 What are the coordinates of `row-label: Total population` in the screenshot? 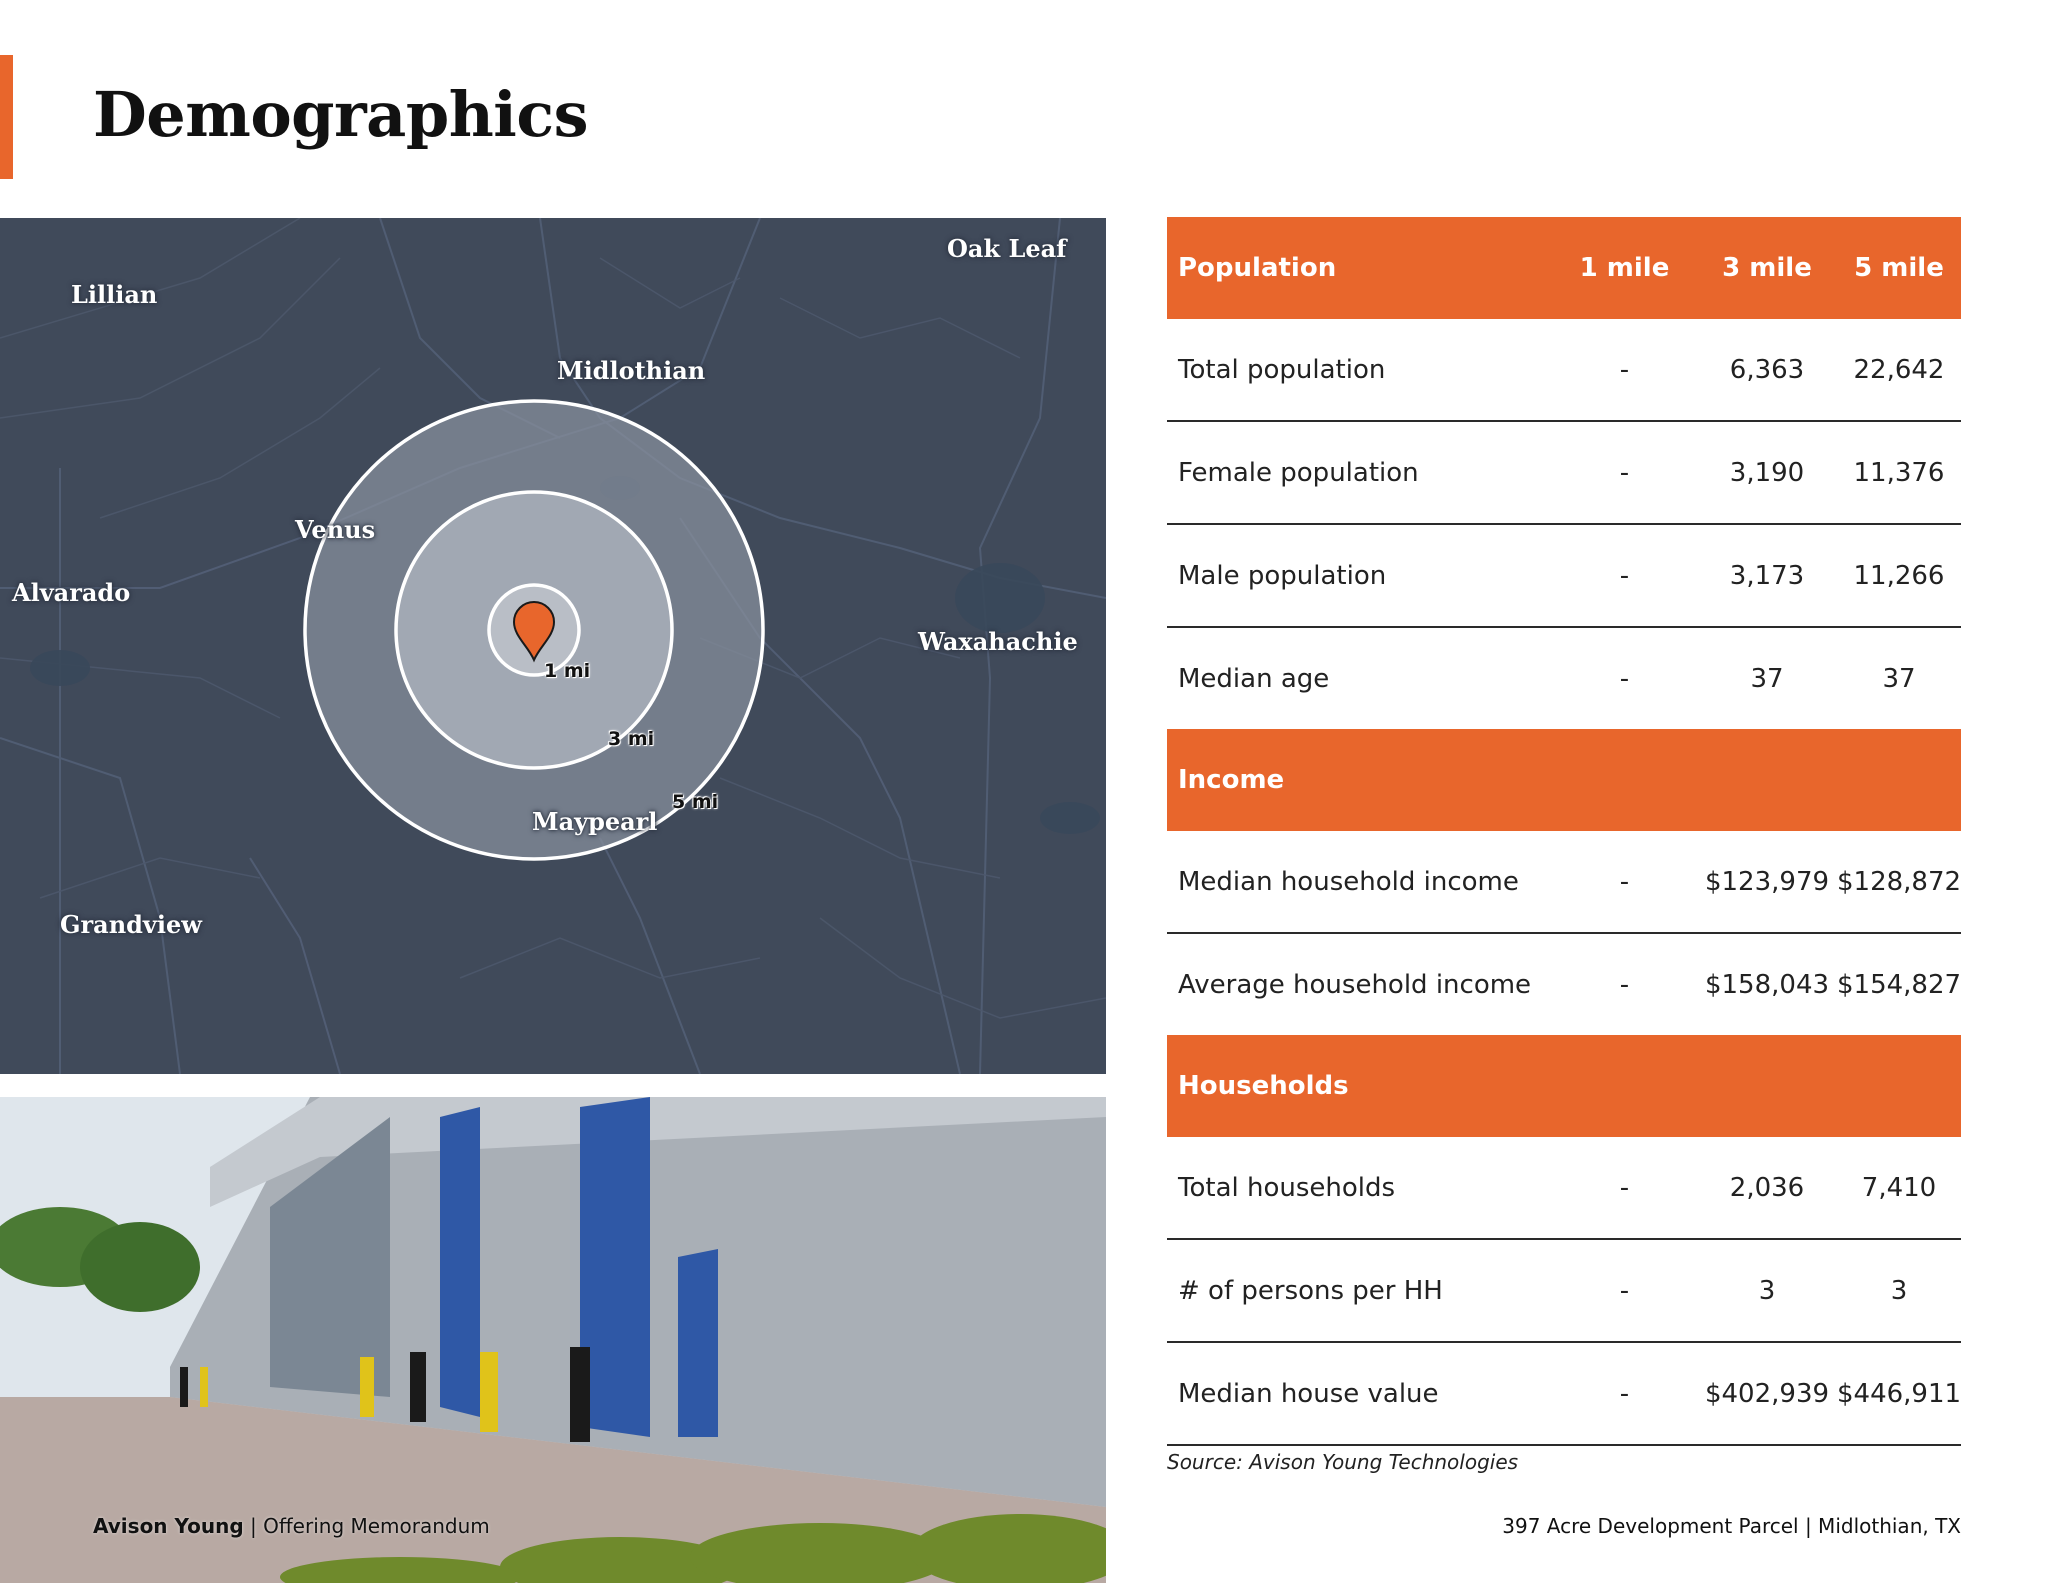 It's located at (1282, 369).